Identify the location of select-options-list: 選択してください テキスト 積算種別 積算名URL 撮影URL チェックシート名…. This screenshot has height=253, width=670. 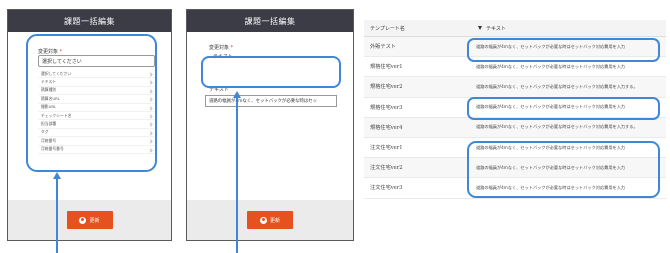
(96, 112).